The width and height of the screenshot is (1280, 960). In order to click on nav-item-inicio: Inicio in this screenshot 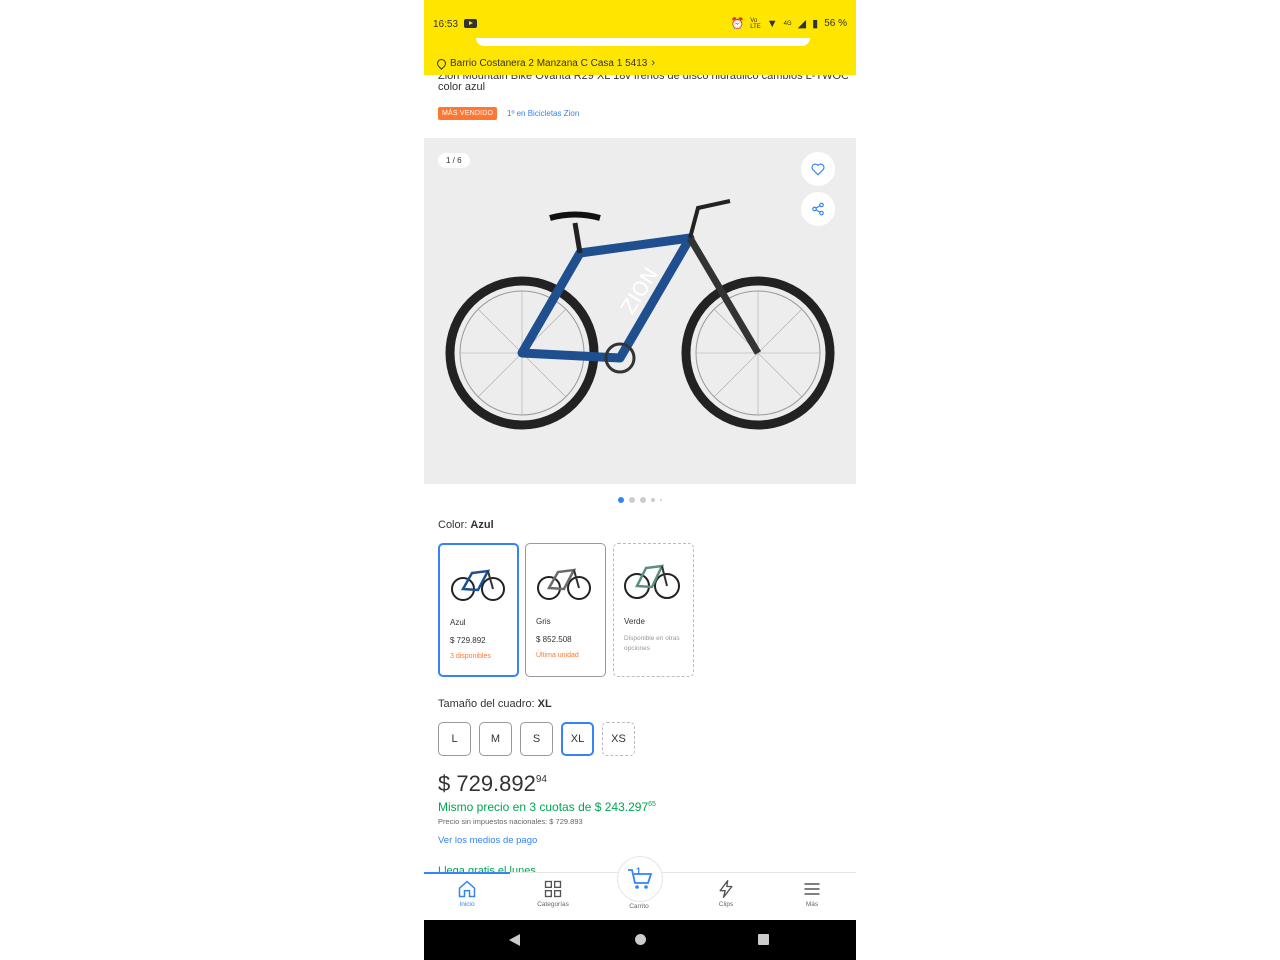, I will do `click(467, 893)`.